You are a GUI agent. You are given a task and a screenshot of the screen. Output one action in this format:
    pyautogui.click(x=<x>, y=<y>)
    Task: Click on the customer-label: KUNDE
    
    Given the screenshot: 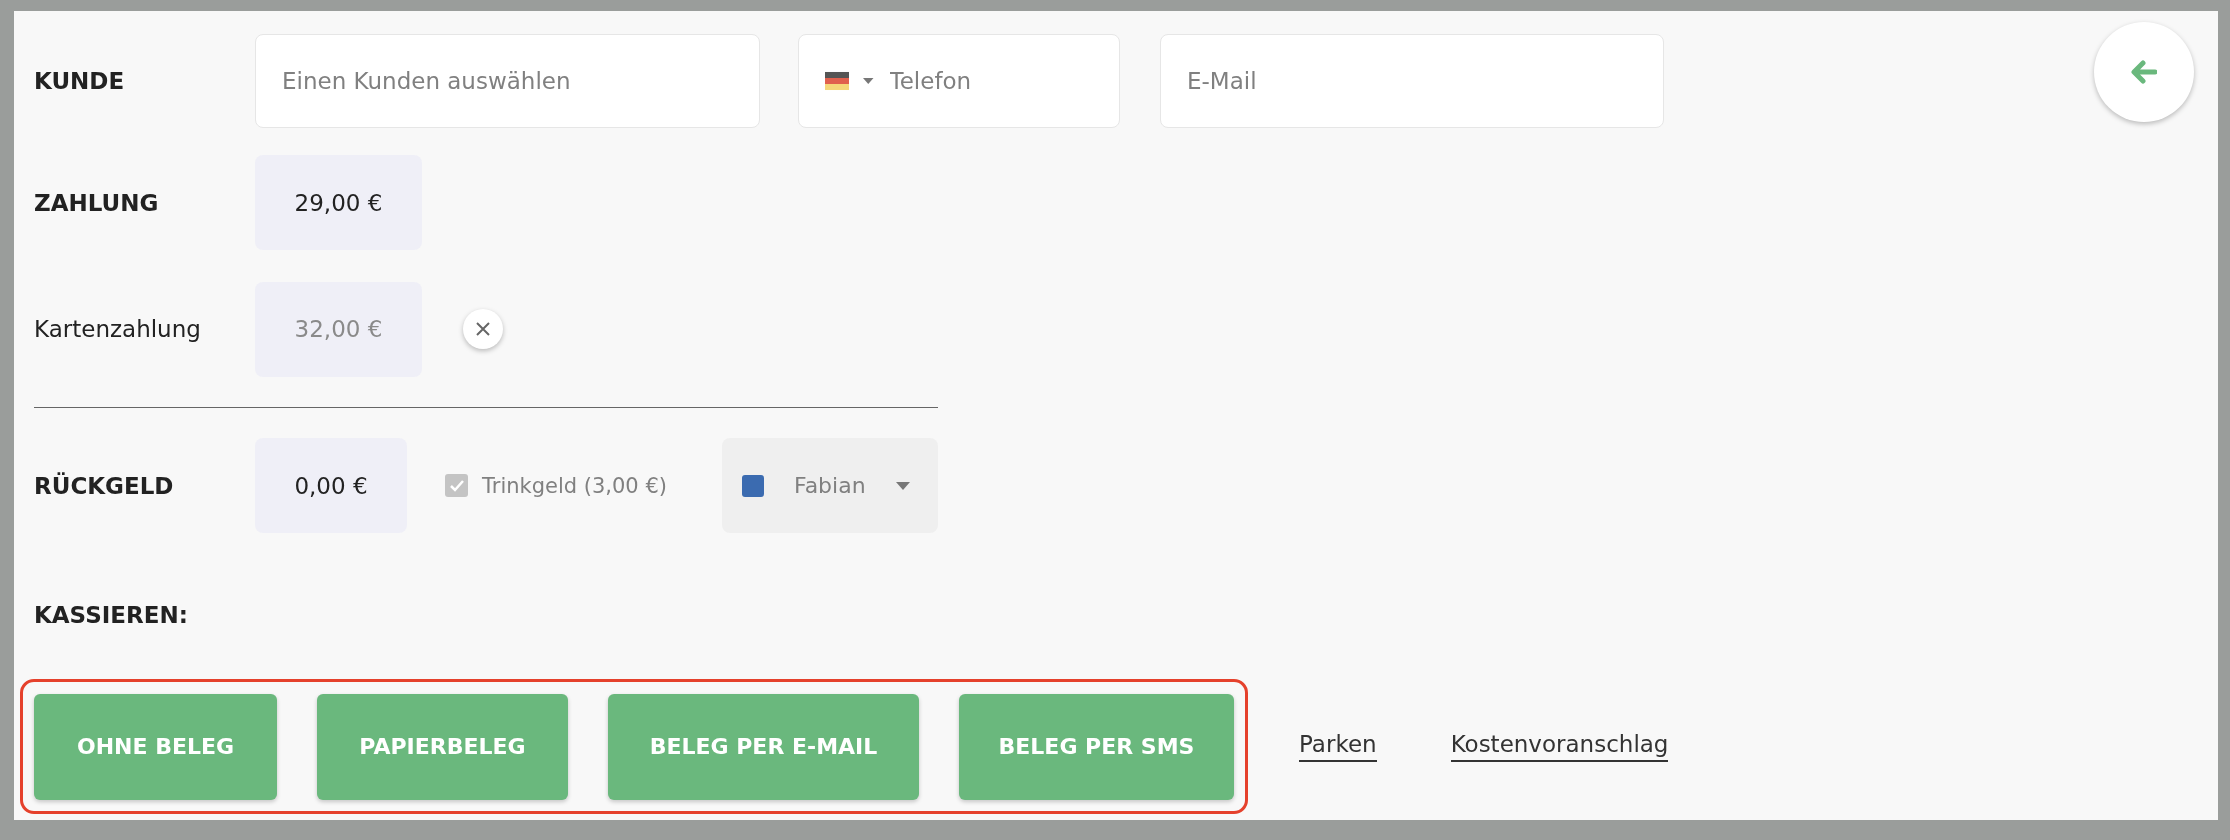 What is the action you would take?
    pyautogui.click(x=80, y=81)
    